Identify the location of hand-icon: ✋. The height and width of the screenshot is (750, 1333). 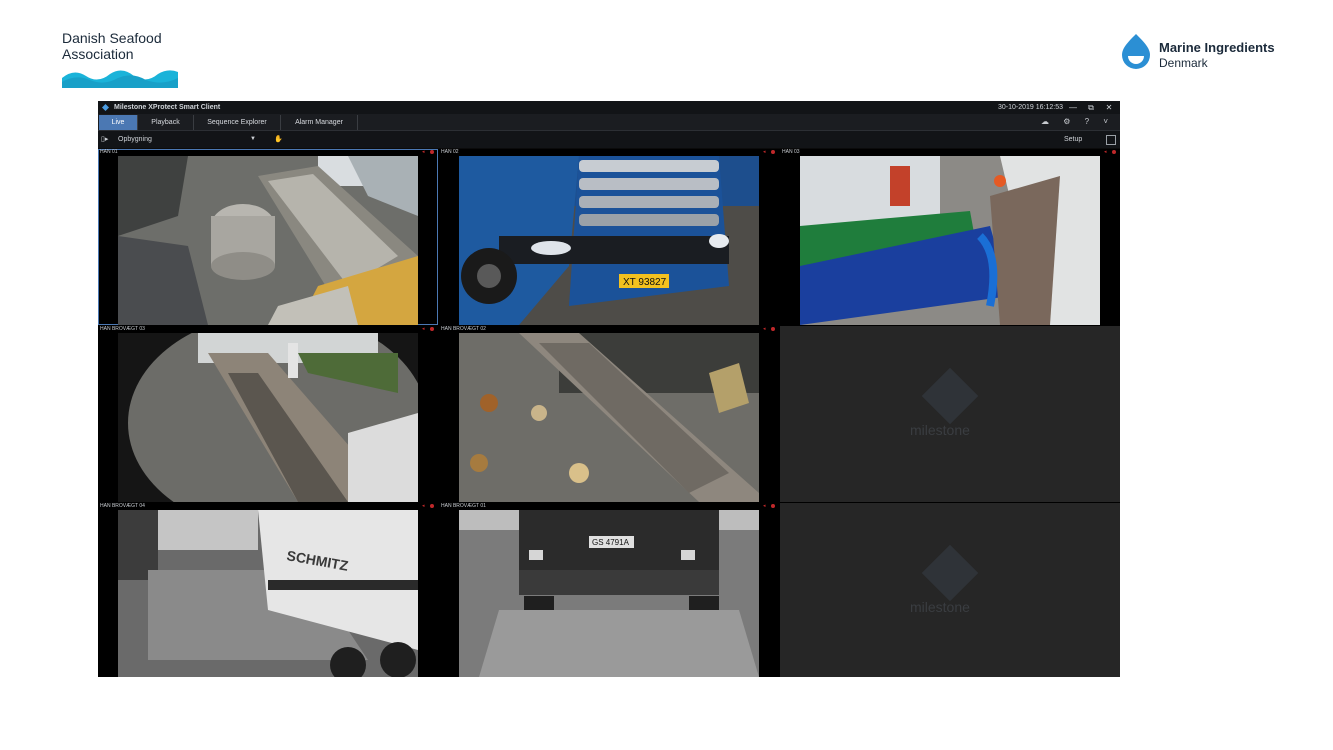
(278, 139).